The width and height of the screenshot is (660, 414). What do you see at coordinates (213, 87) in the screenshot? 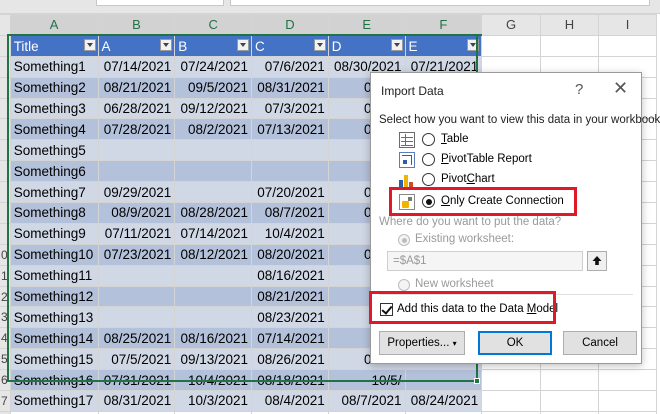
I see `date-cell: 09/5/2021` at bounding box center [213, 87].